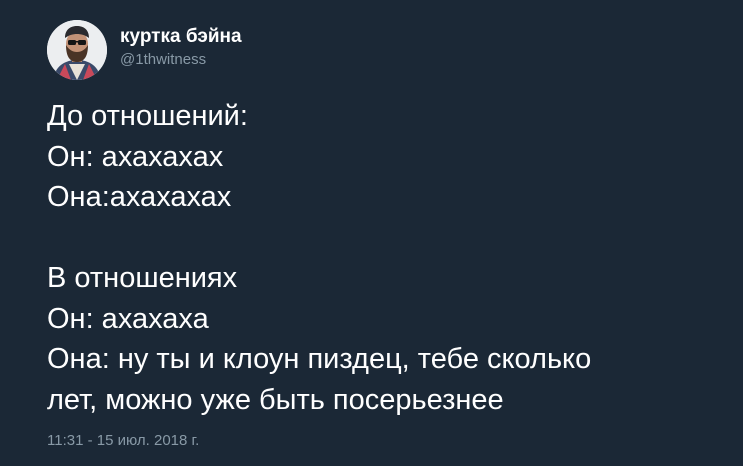 Image resolution: width=743 pixels, height=466 pixels. What do you see at coordinates (135, 156) in the screenshot?
I see `tweet-line: Он: ахахахах` at bounding box center [135, 156].